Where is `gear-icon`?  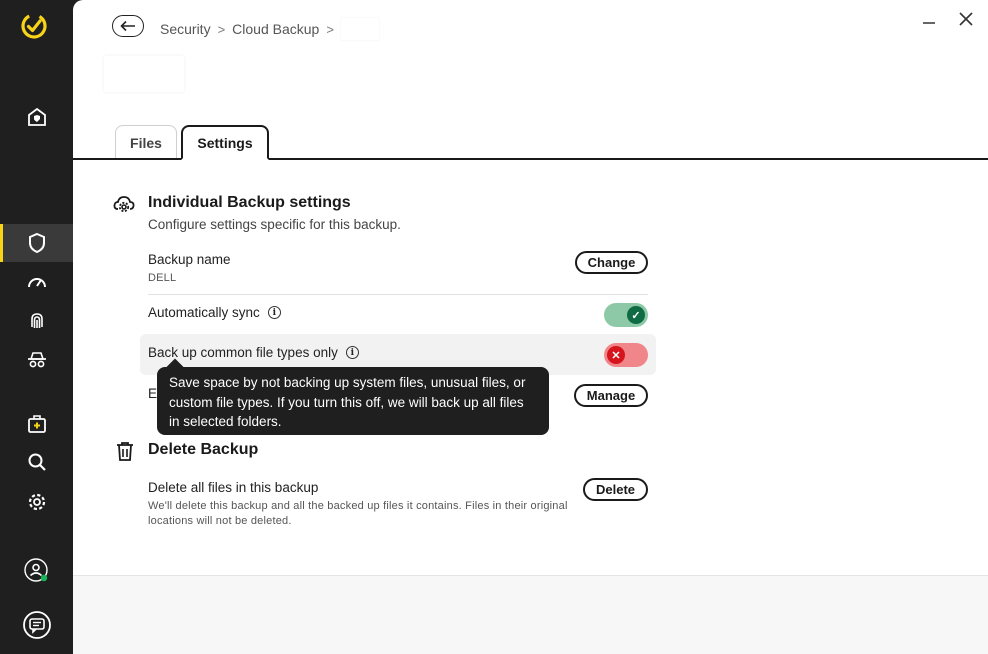
gear-icon is located at coordinates (36, 502).